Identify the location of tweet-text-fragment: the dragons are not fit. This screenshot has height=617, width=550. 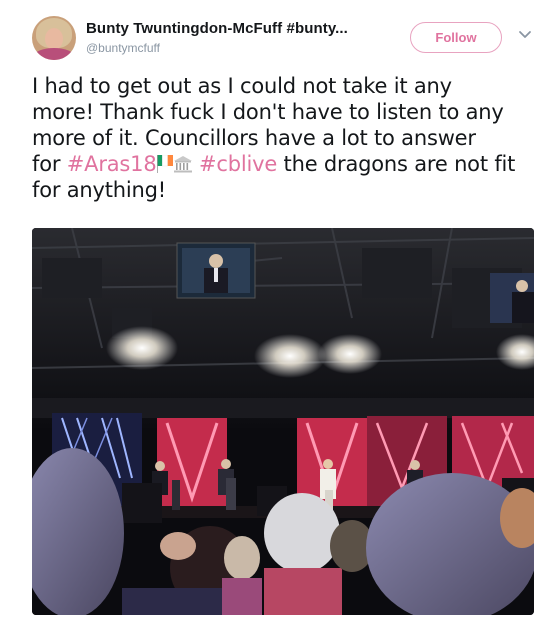
(396, 164).